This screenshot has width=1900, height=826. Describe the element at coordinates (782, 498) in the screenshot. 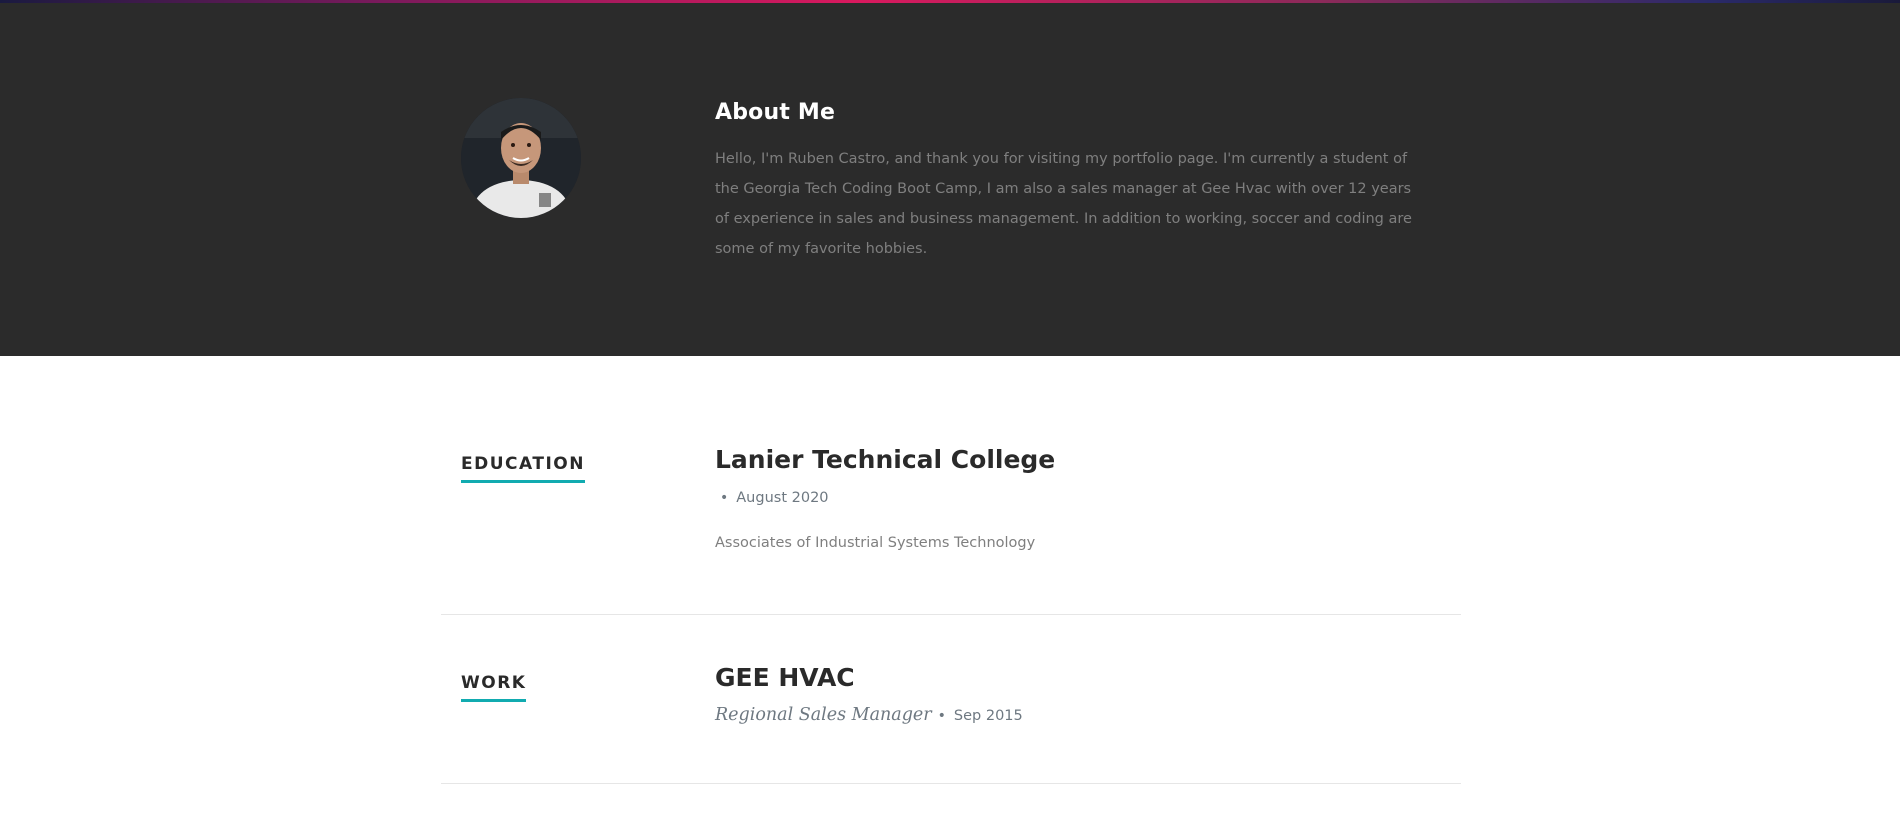

I see `education-date: August 2020` at that location.